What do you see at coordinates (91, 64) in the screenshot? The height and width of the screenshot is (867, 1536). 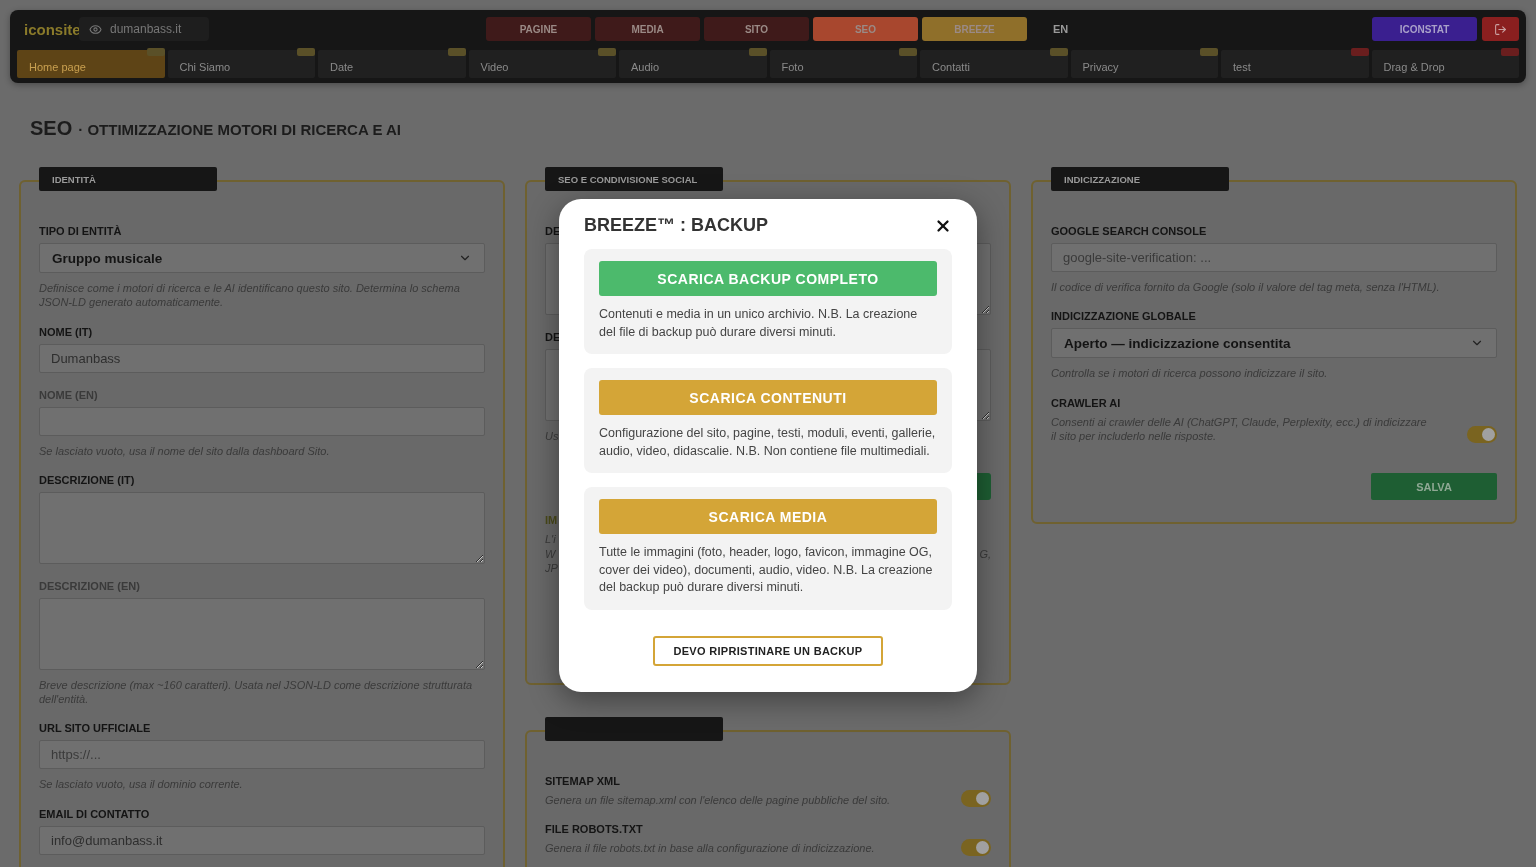 I see `page-tab: Home page` at bounding box center [91, 64].